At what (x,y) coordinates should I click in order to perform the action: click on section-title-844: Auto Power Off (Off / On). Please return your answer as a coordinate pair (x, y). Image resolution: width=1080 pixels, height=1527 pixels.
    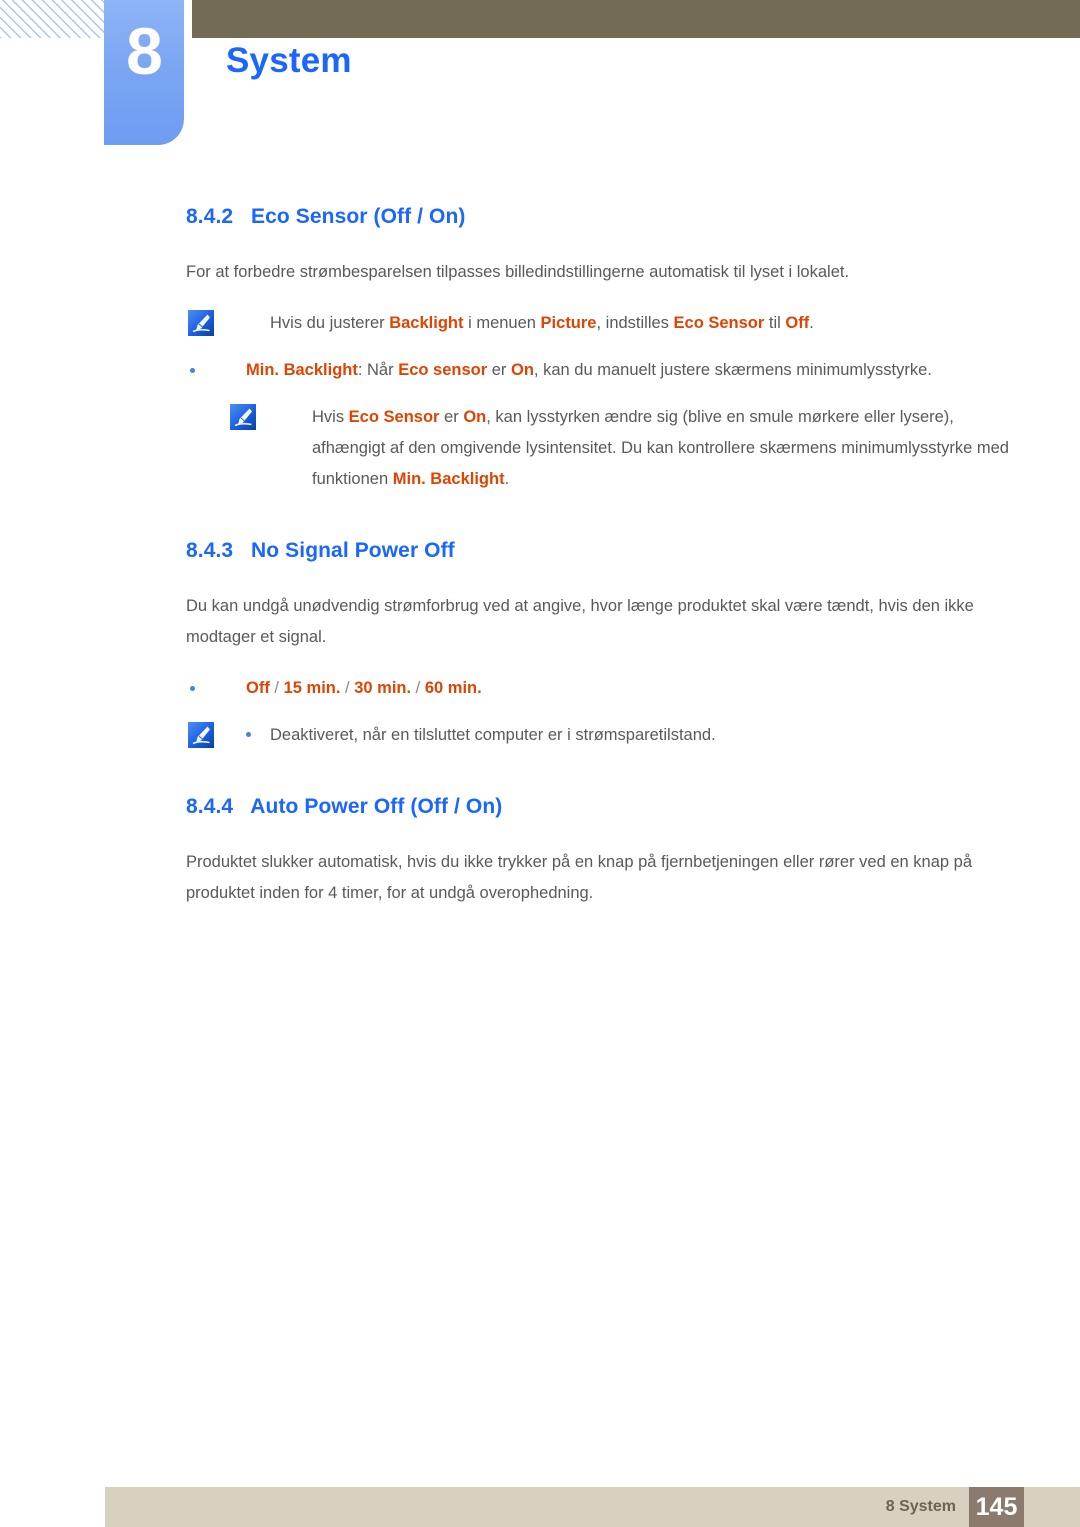
    Looking at the image, I should click on (376, 806).